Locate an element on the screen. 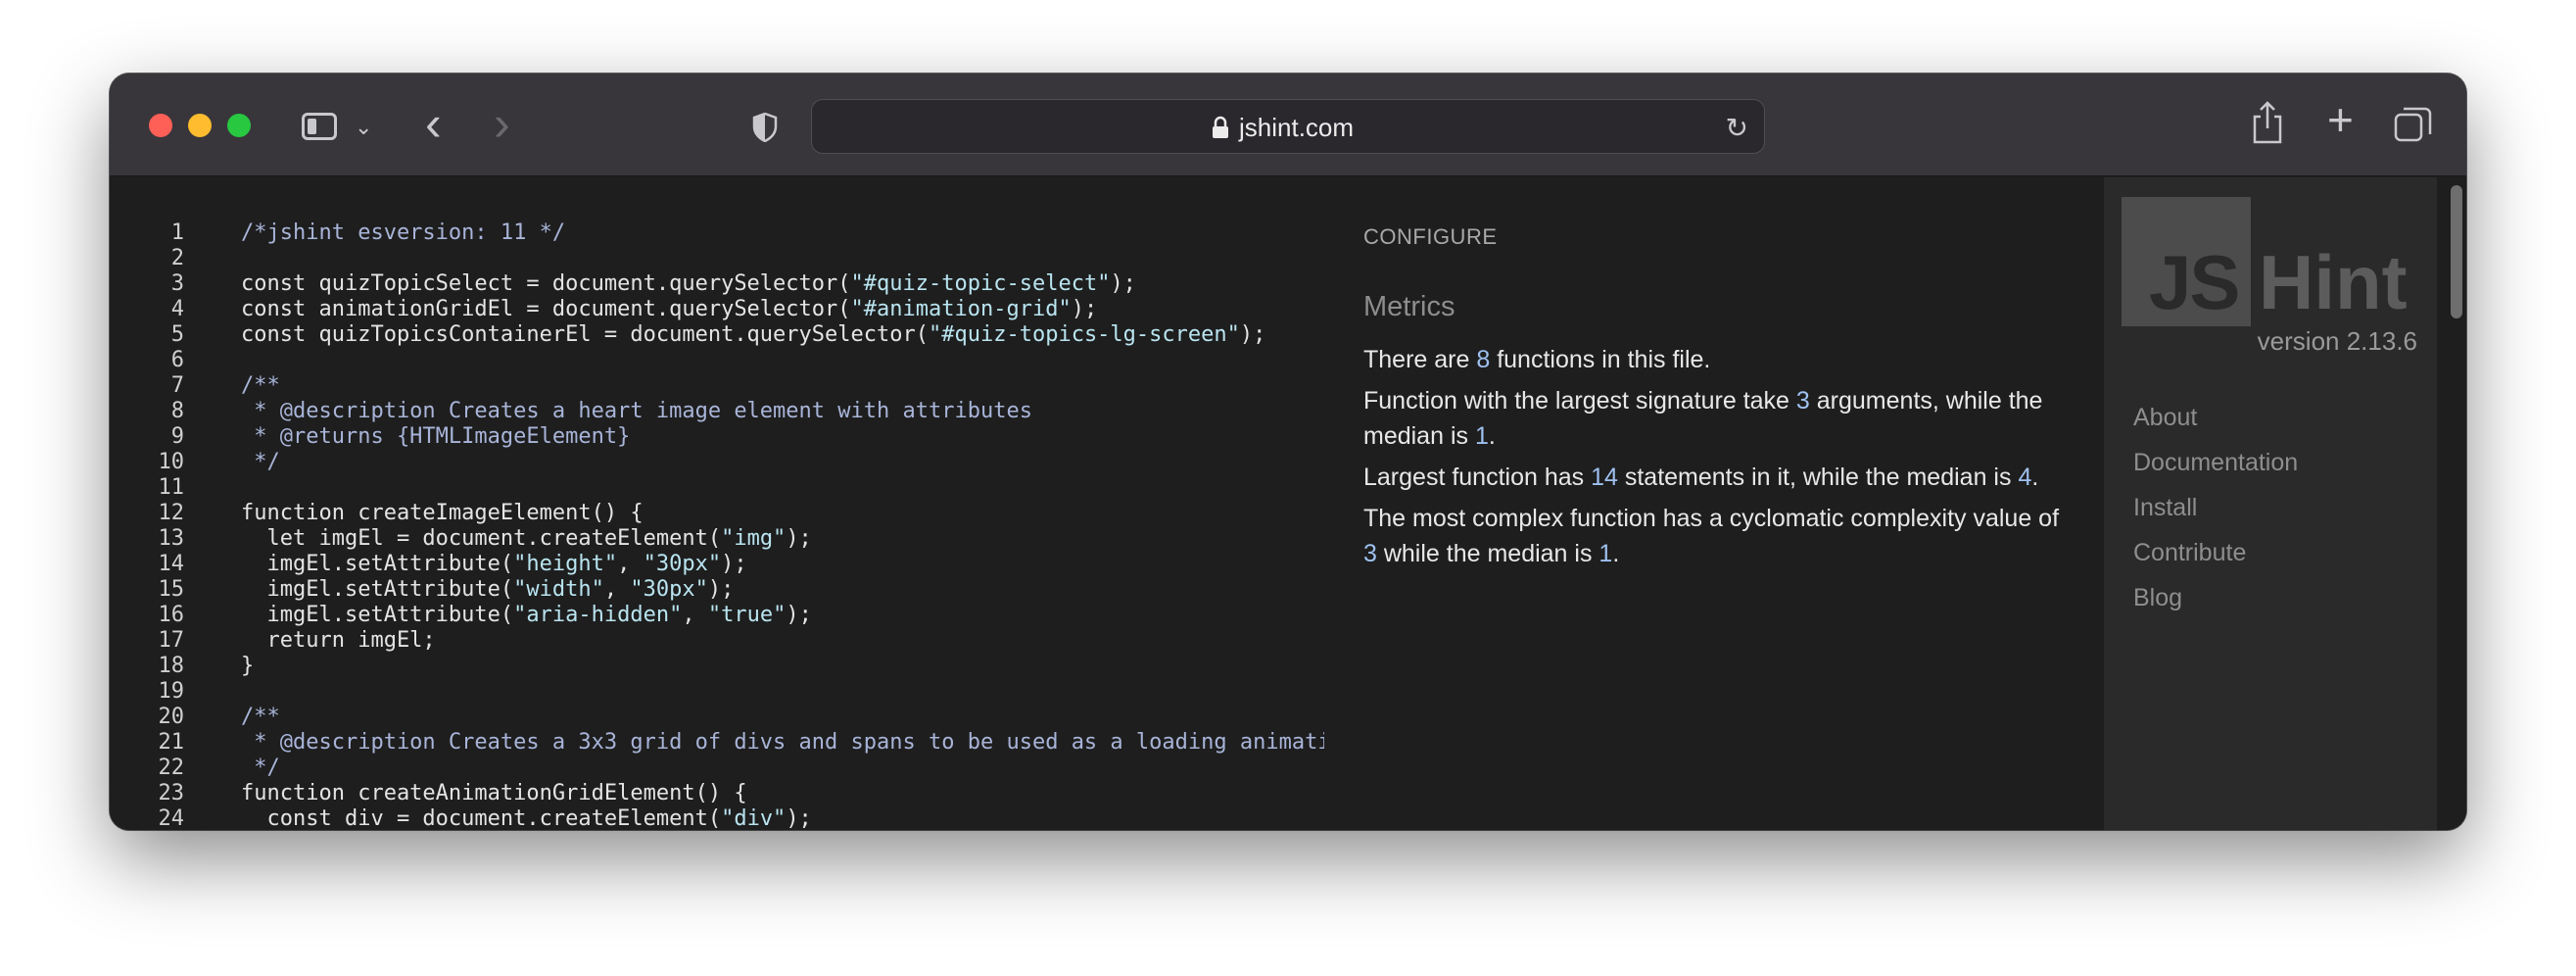 This screenshot has height=976, width=2576. metric-functions: There are 8 functions in this file. is located at coordinates (1537, 359).